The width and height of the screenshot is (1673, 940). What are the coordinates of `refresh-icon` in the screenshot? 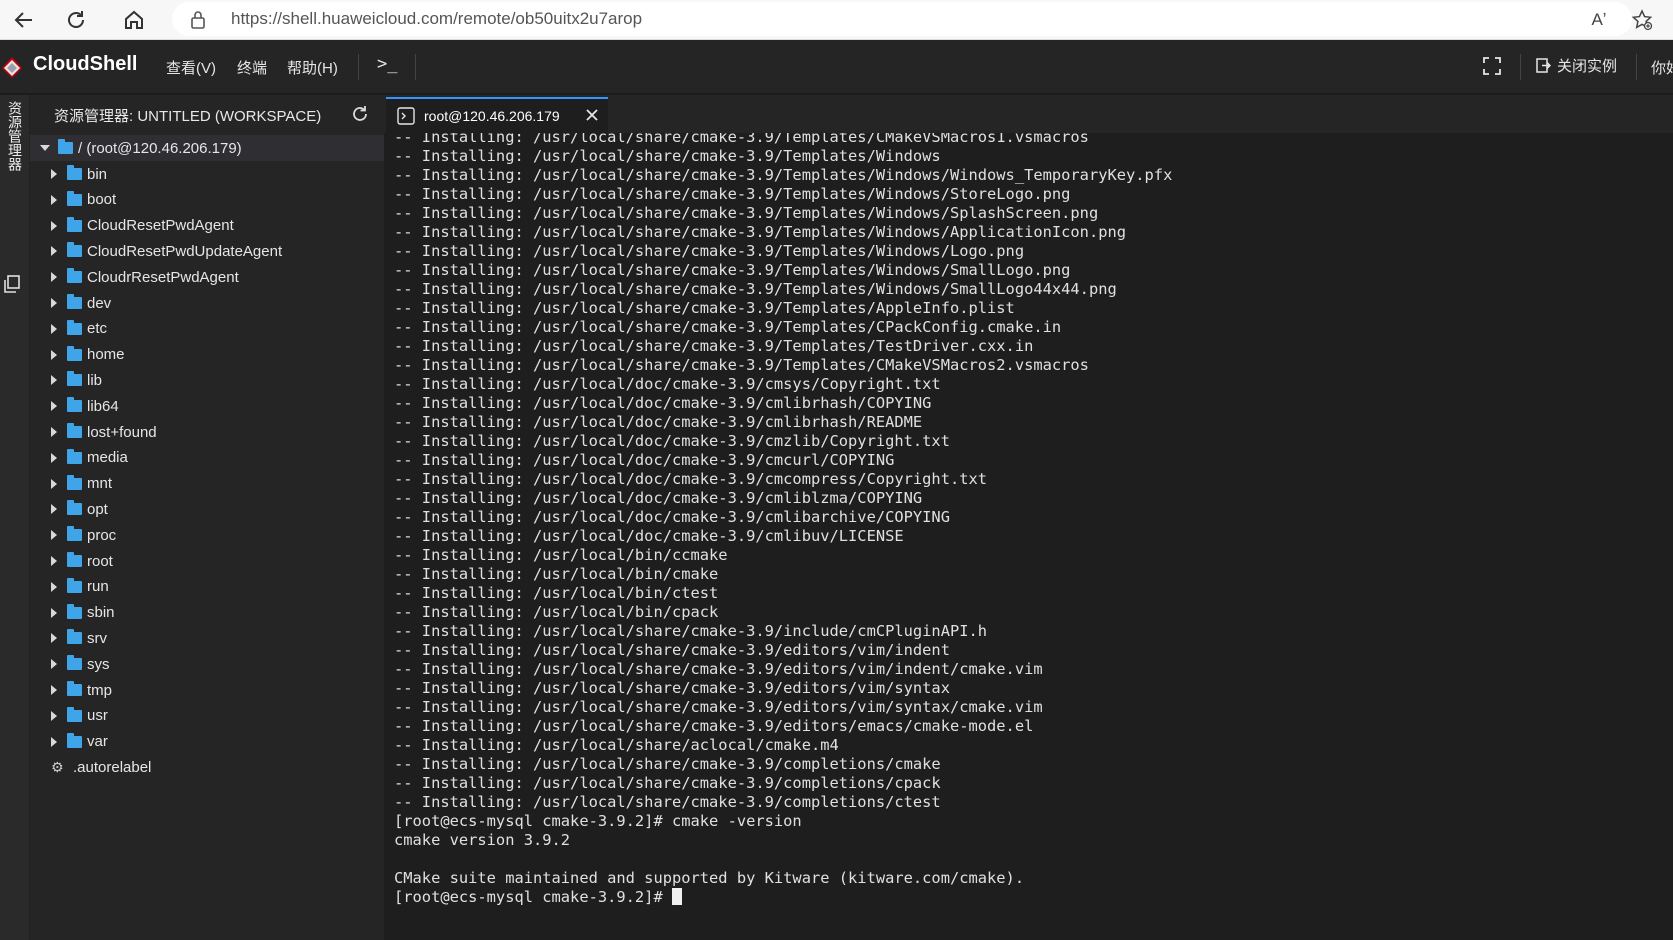 It's located at (360, 114).